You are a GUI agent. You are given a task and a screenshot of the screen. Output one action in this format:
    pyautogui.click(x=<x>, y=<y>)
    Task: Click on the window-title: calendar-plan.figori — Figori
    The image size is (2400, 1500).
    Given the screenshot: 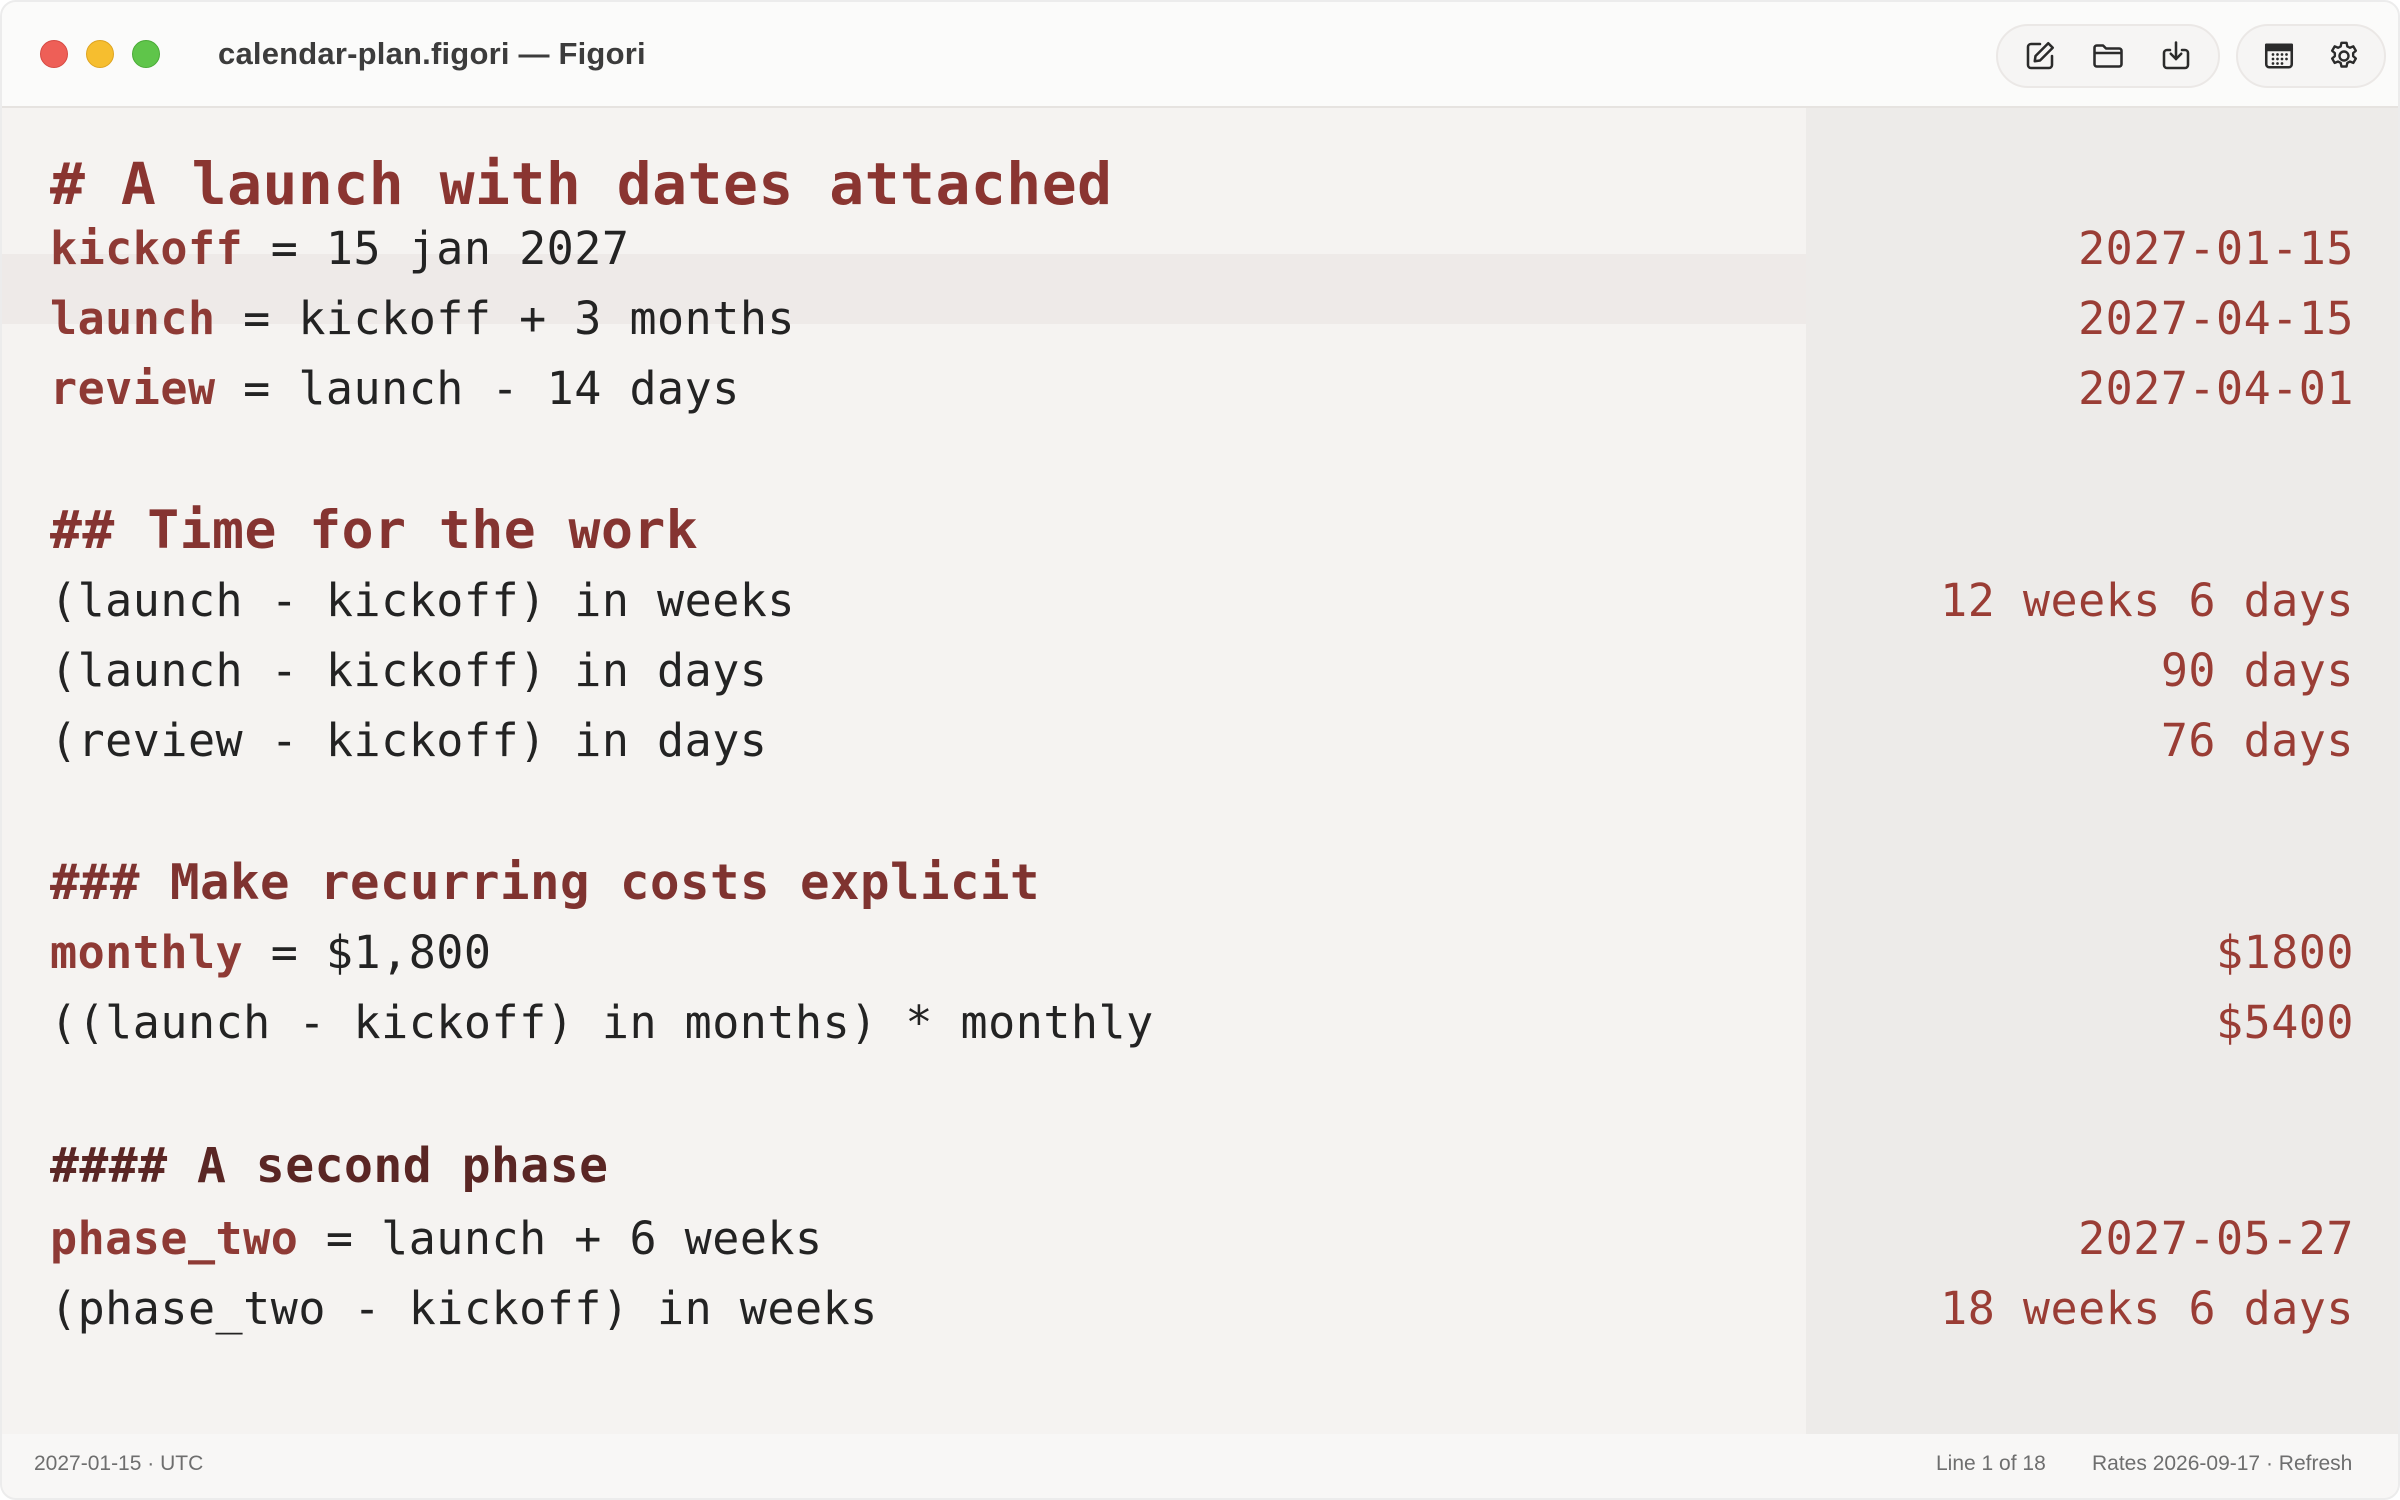 What is the action you would take?
    pyautogui.click(x=432, y=53)
    